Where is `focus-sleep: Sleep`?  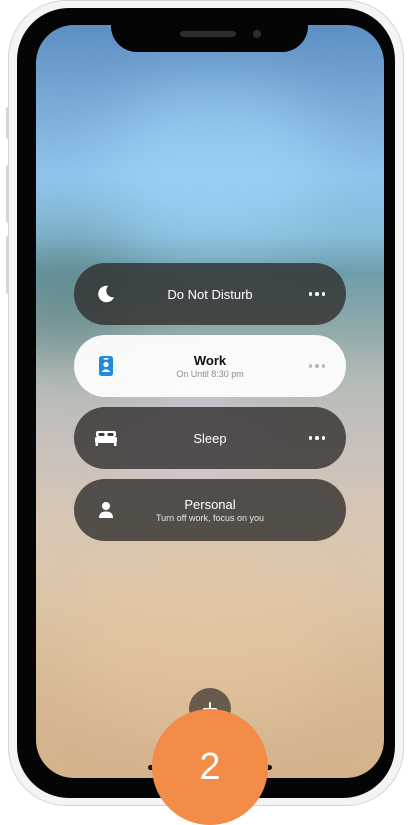 focus-sleep: Sleep is located at coordinates (210, 438).